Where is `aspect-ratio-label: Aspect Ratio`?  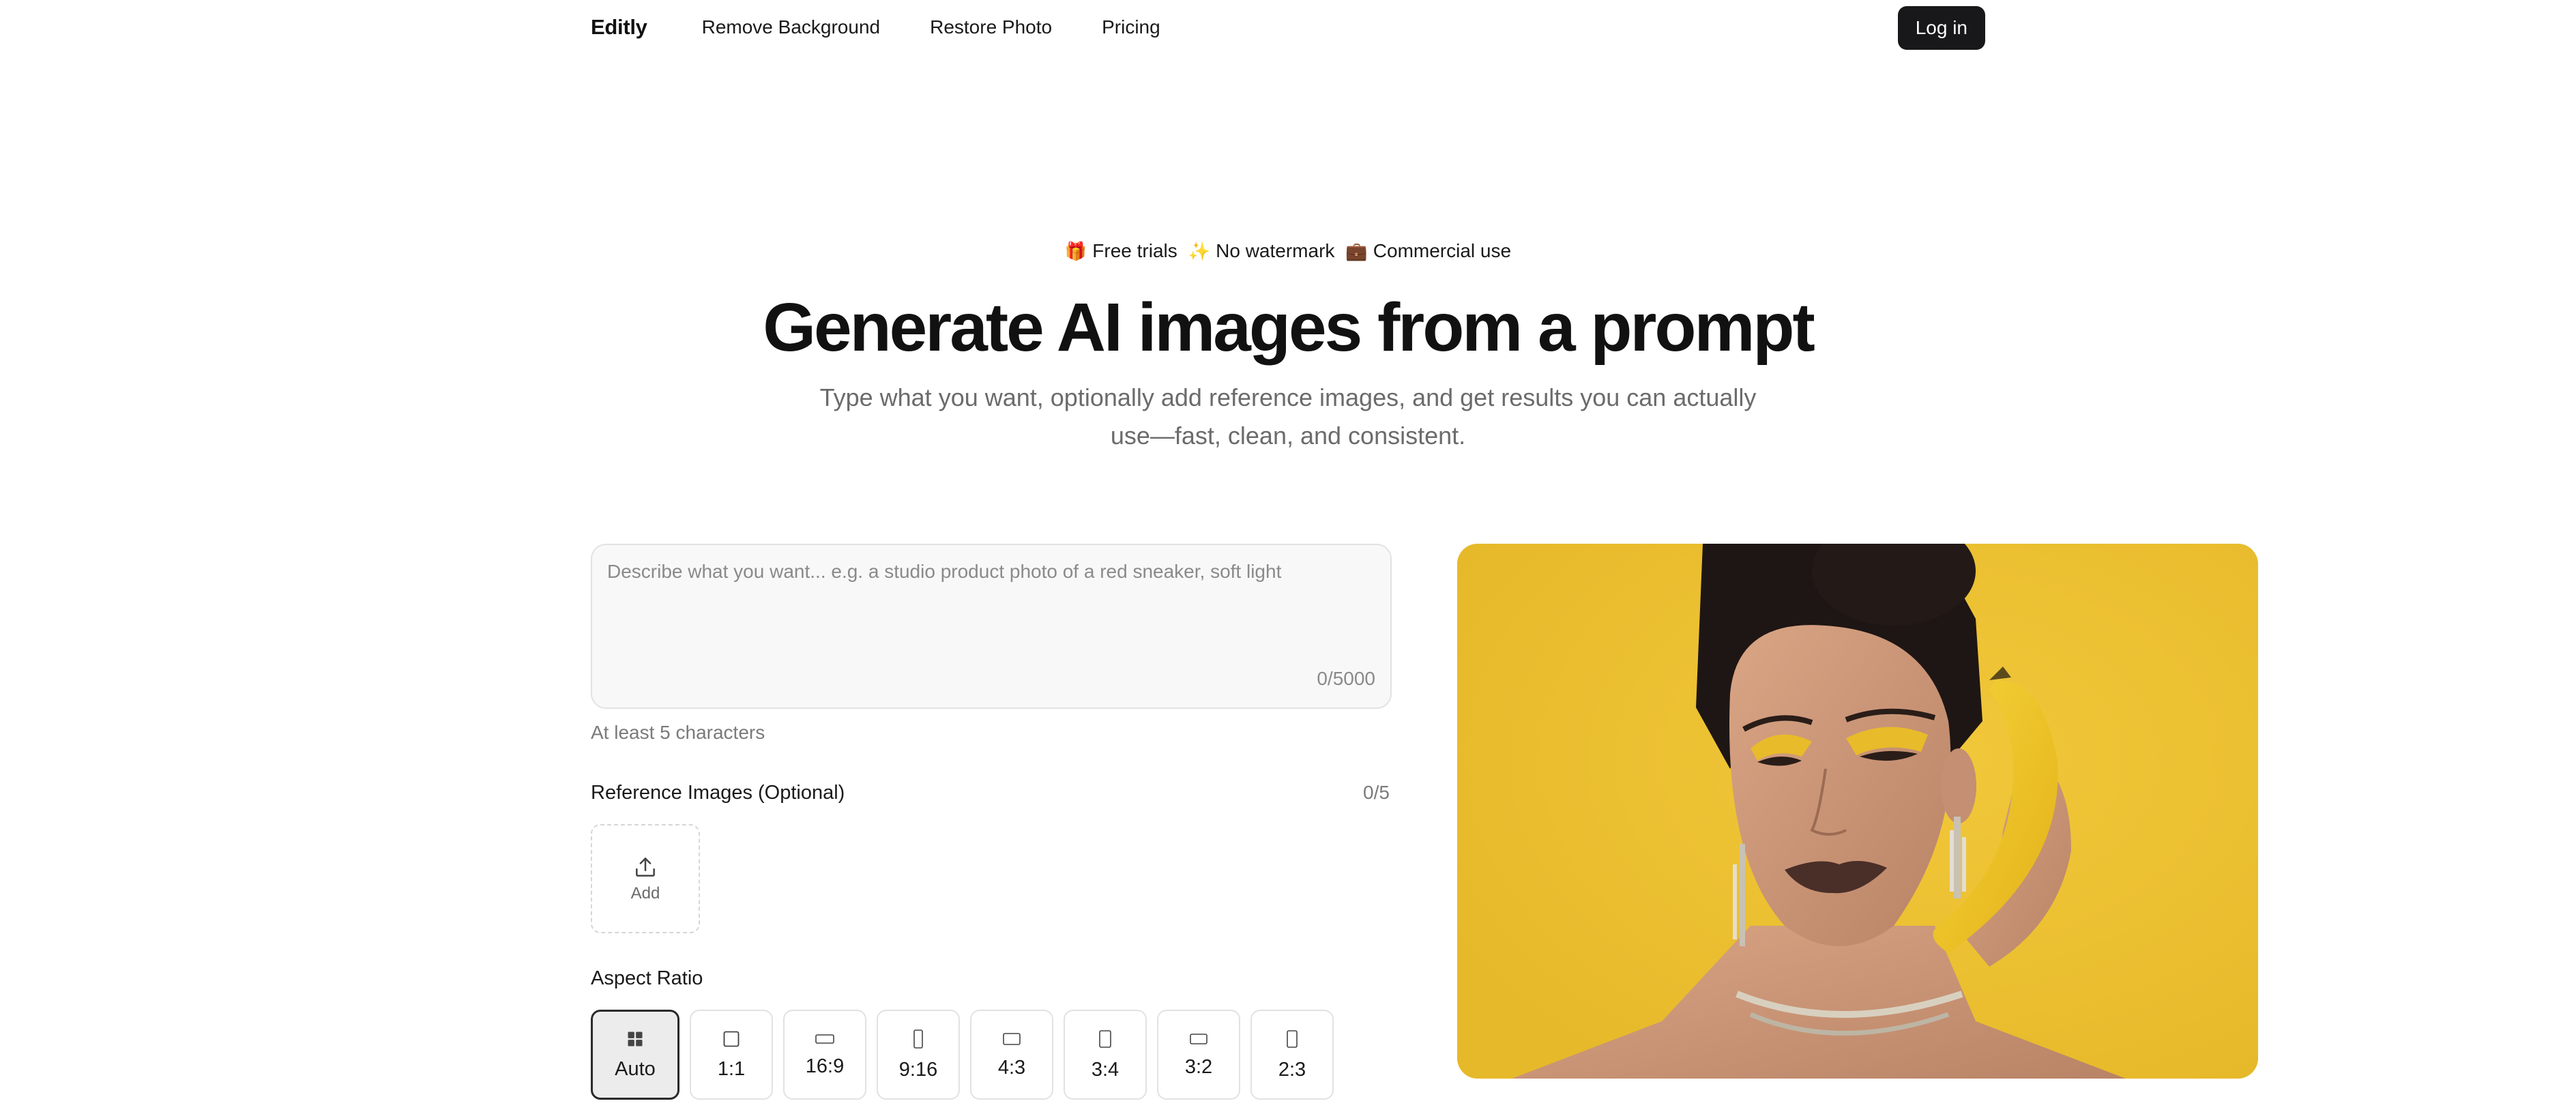 aspect-ratio-label: Aspect Ratio is located at coordinates (647, 978).